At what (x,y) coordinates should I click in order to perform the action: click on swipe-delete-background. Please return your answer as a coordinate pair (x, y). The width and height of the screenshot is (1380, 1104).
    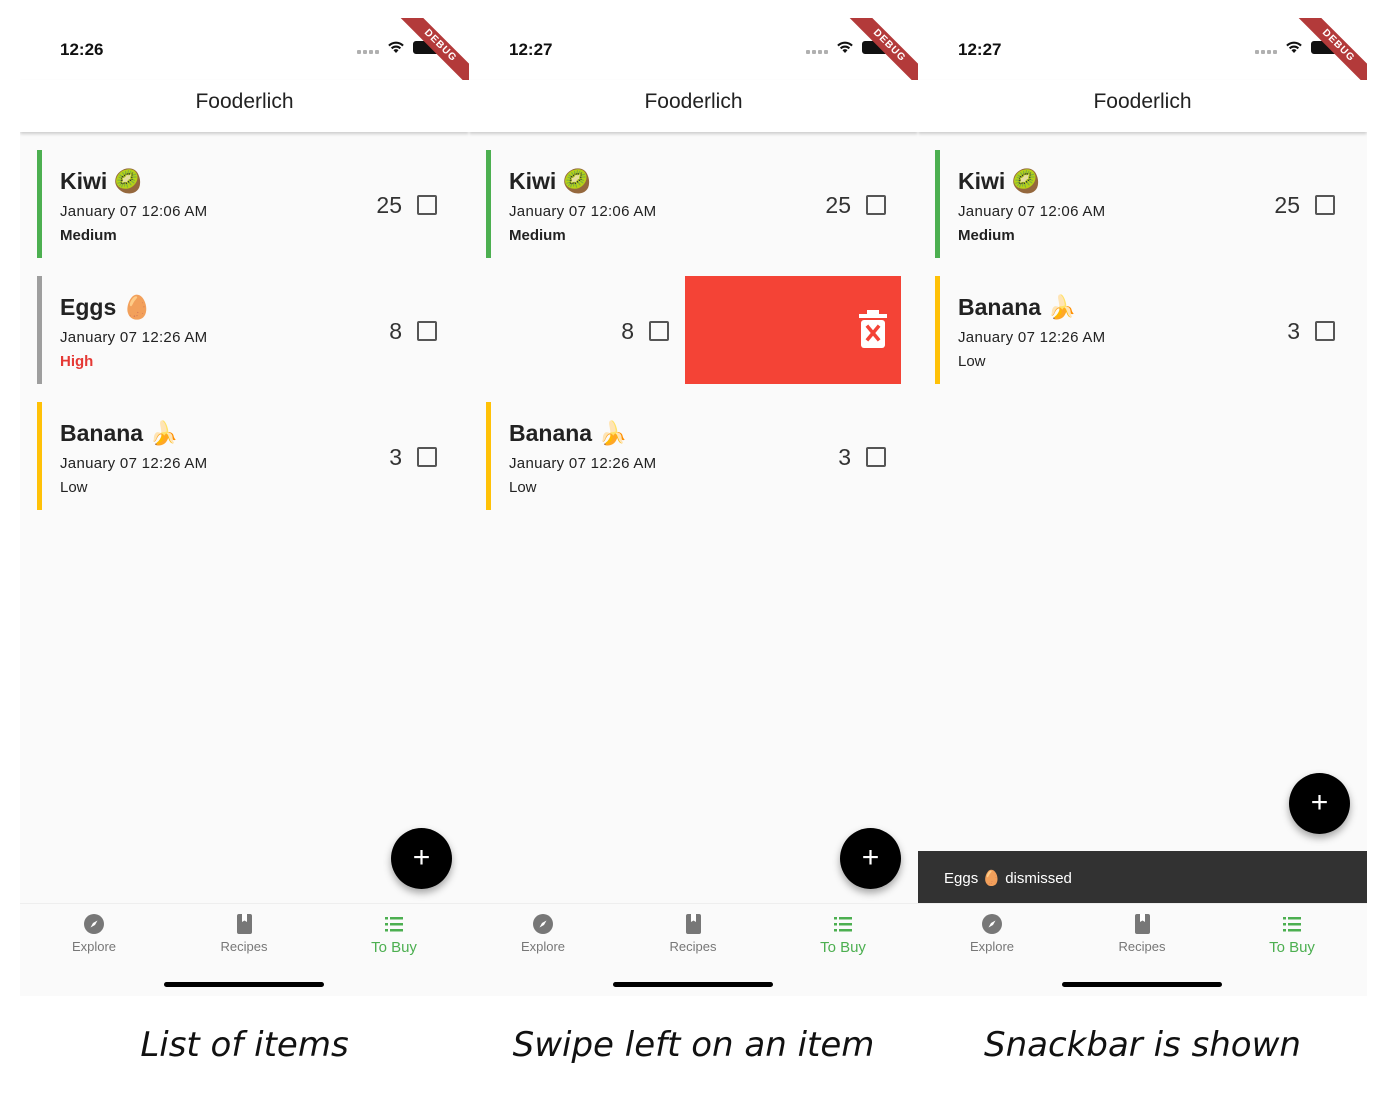
    Looking at the image, I should click on (793, 330).